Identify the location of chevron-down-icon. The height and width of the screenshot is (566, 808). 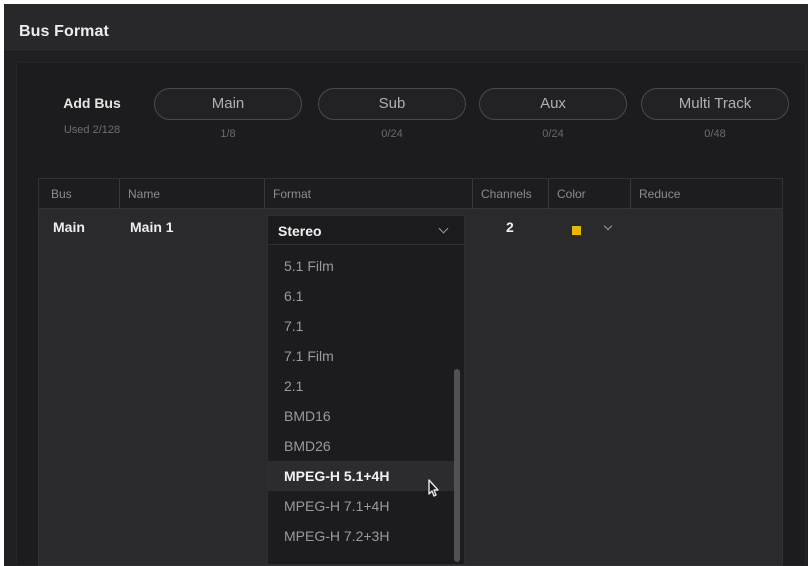
(443, 228).